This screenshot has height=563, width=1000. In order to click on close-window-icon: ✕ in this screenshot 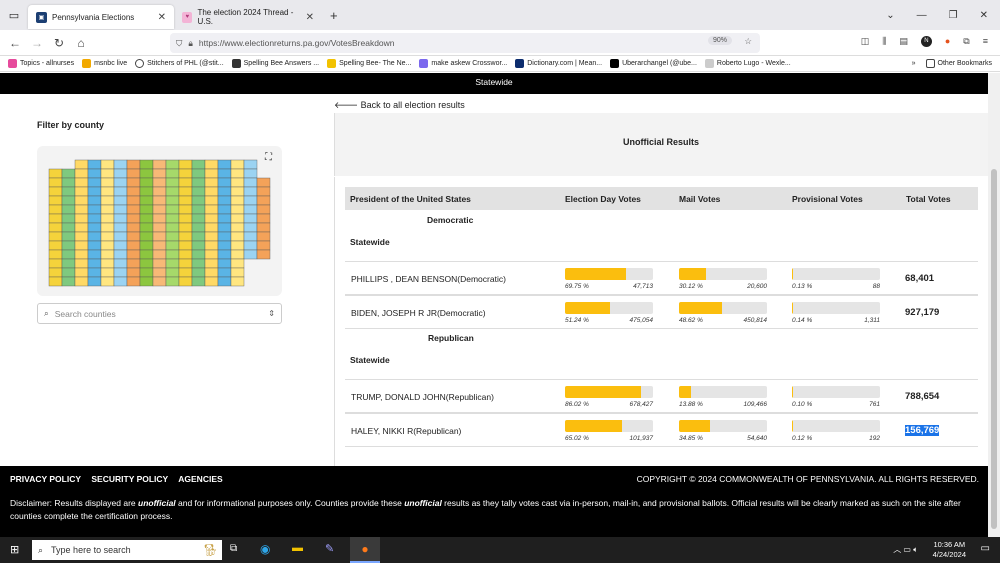, I will do `click(984, 15)`.